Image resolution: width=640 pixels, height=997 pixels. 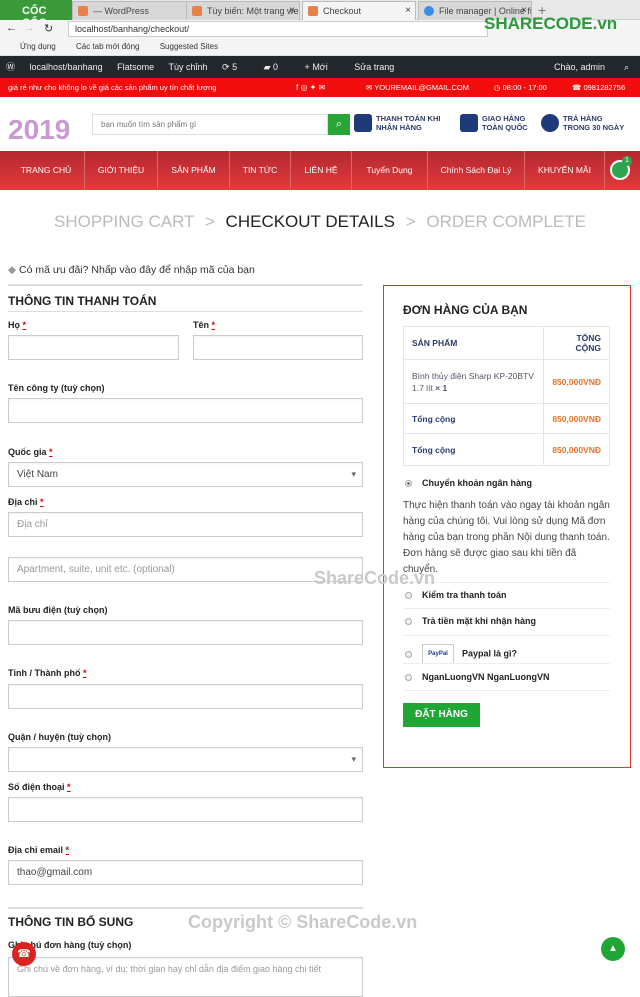 I want to click on admin-customize-link: Tùy chỉnh, so click(x=187, y=67).